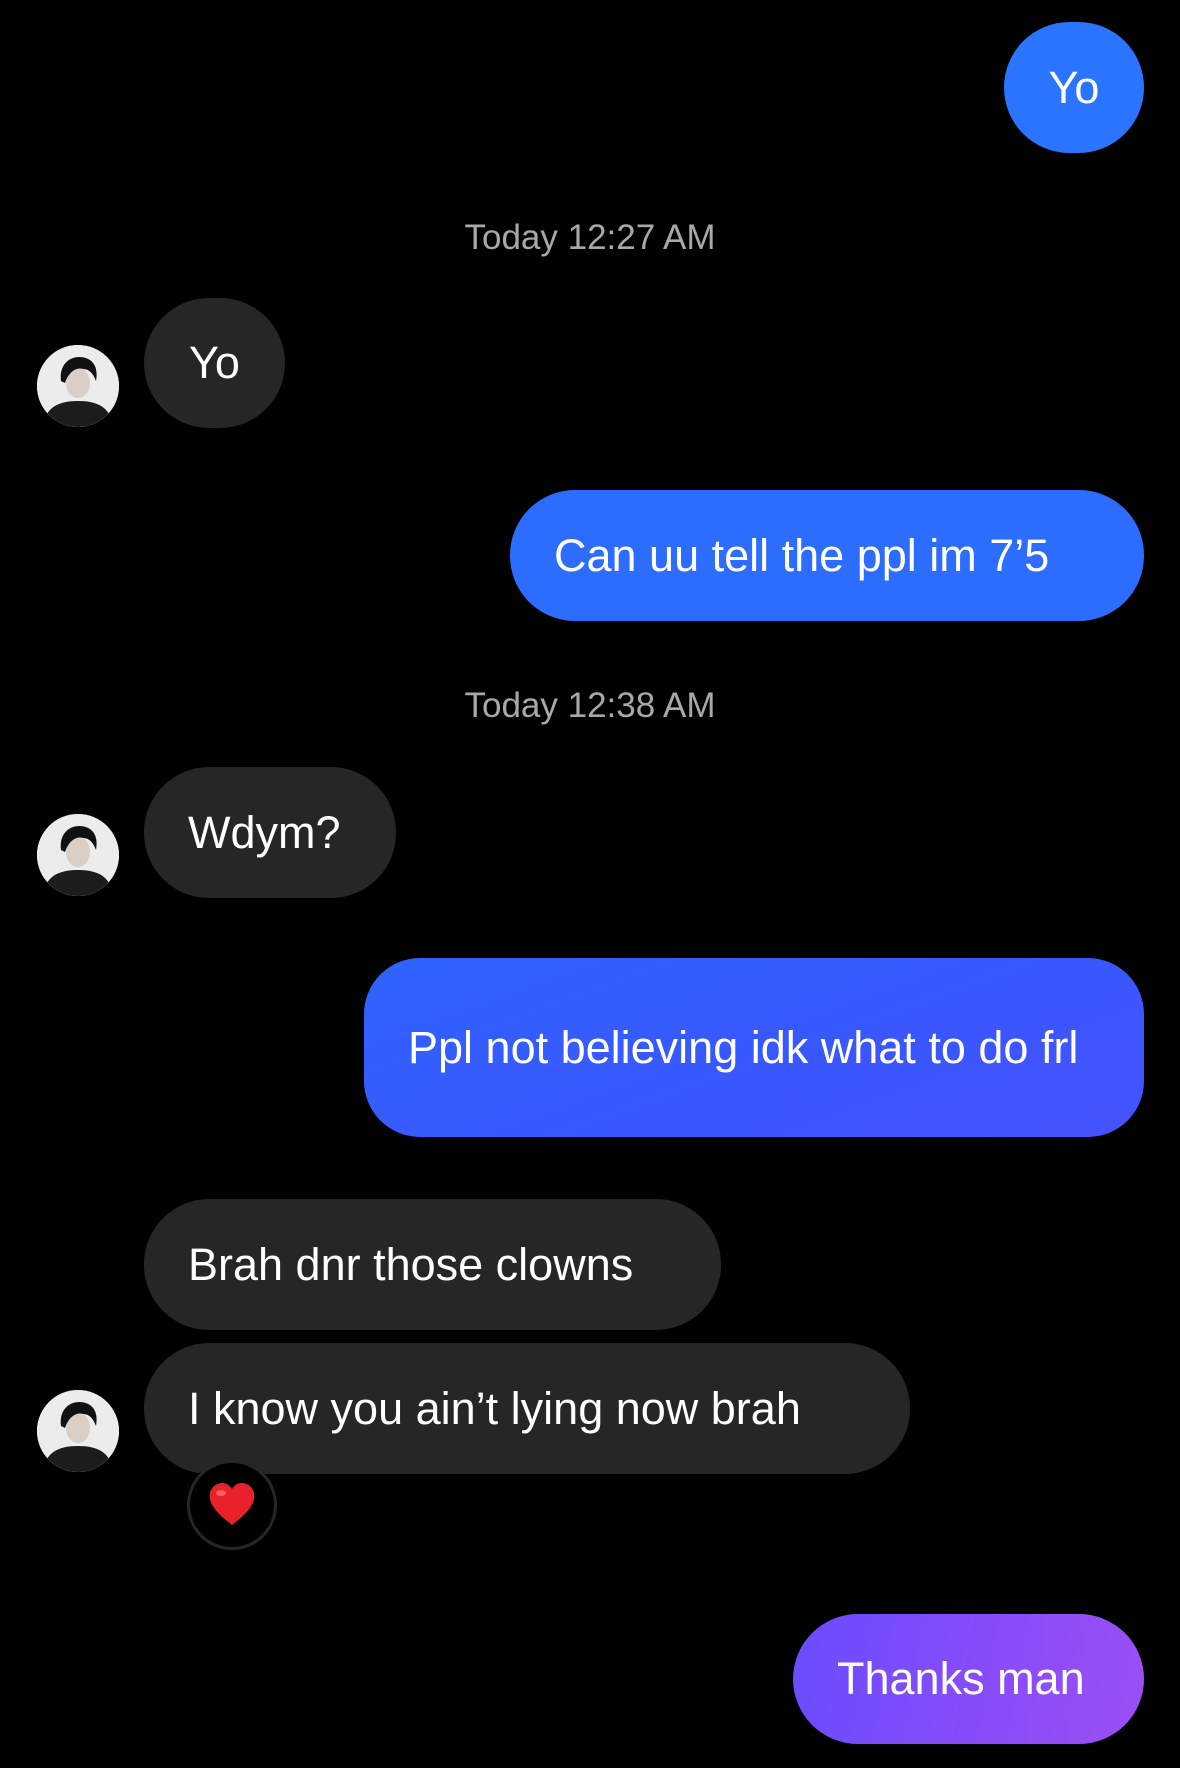 The image size is (1180, 1768). What do you see at coordinates (743, 1047) in the screenshot?
I see `message-text: Ppl not believing idk what to do frl` at bounding box center [743, 1047].